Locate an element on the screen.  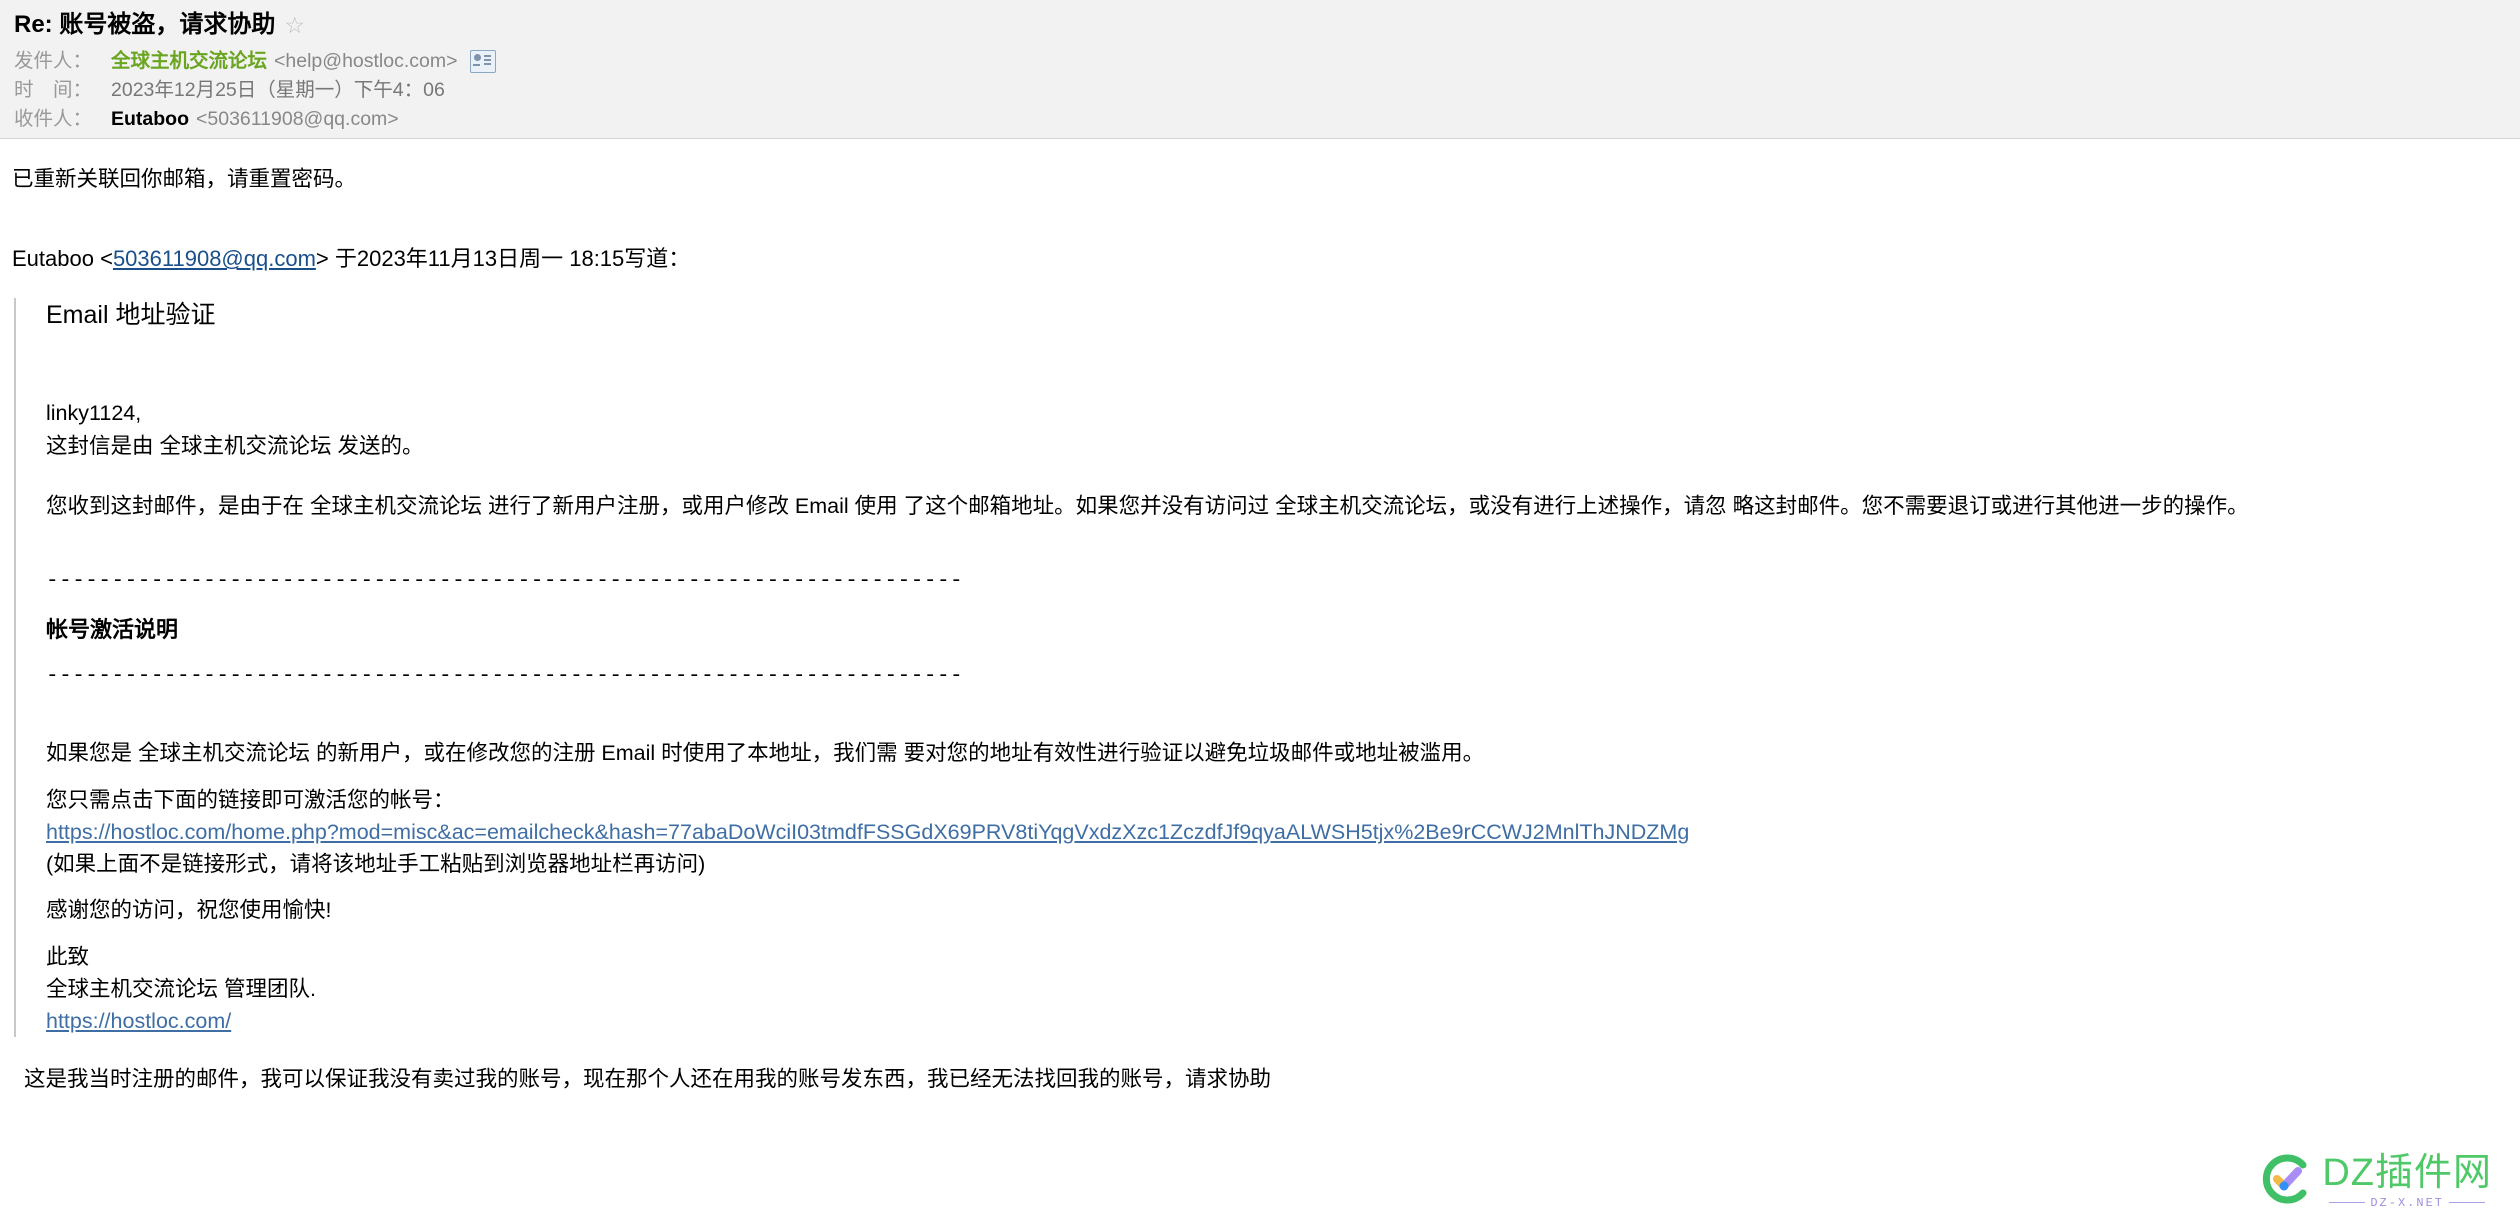
quote-greeting: linky1124, is located at coordinates (94, 413).